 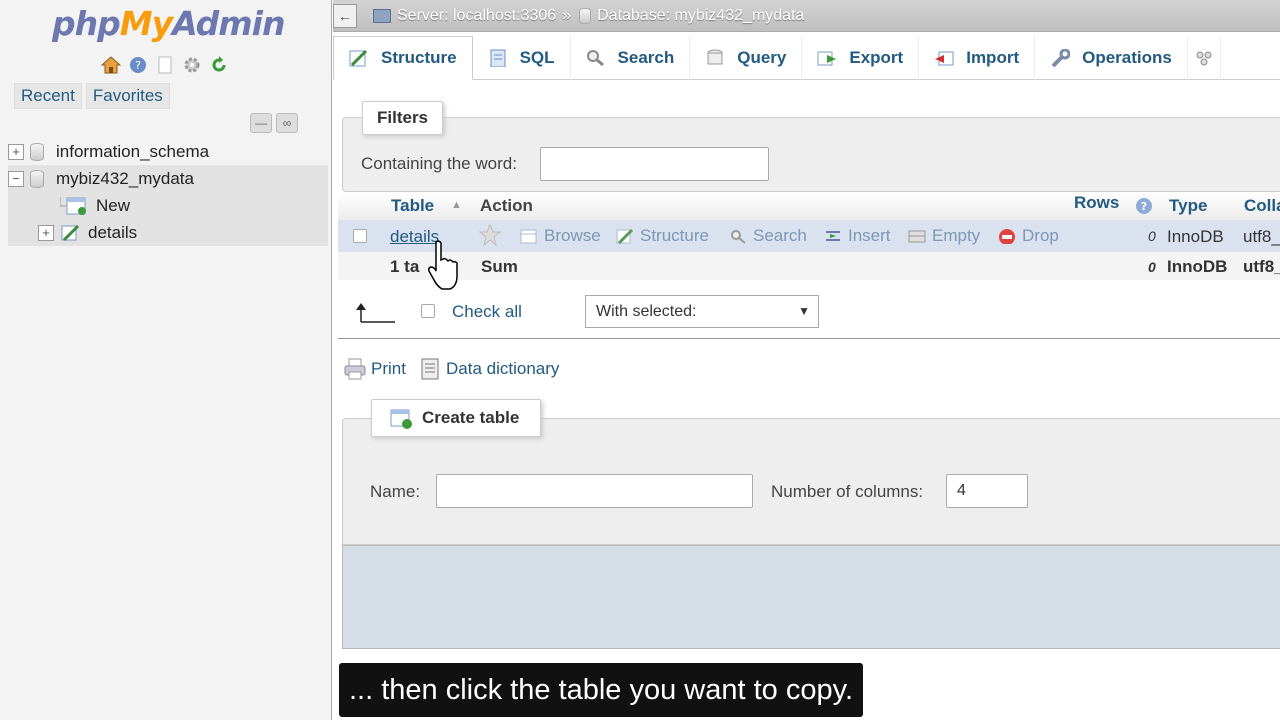 What do you see at coordinates (382, 15) in the screenshot?
I see `server-icon` at bounding box center [382, 15].